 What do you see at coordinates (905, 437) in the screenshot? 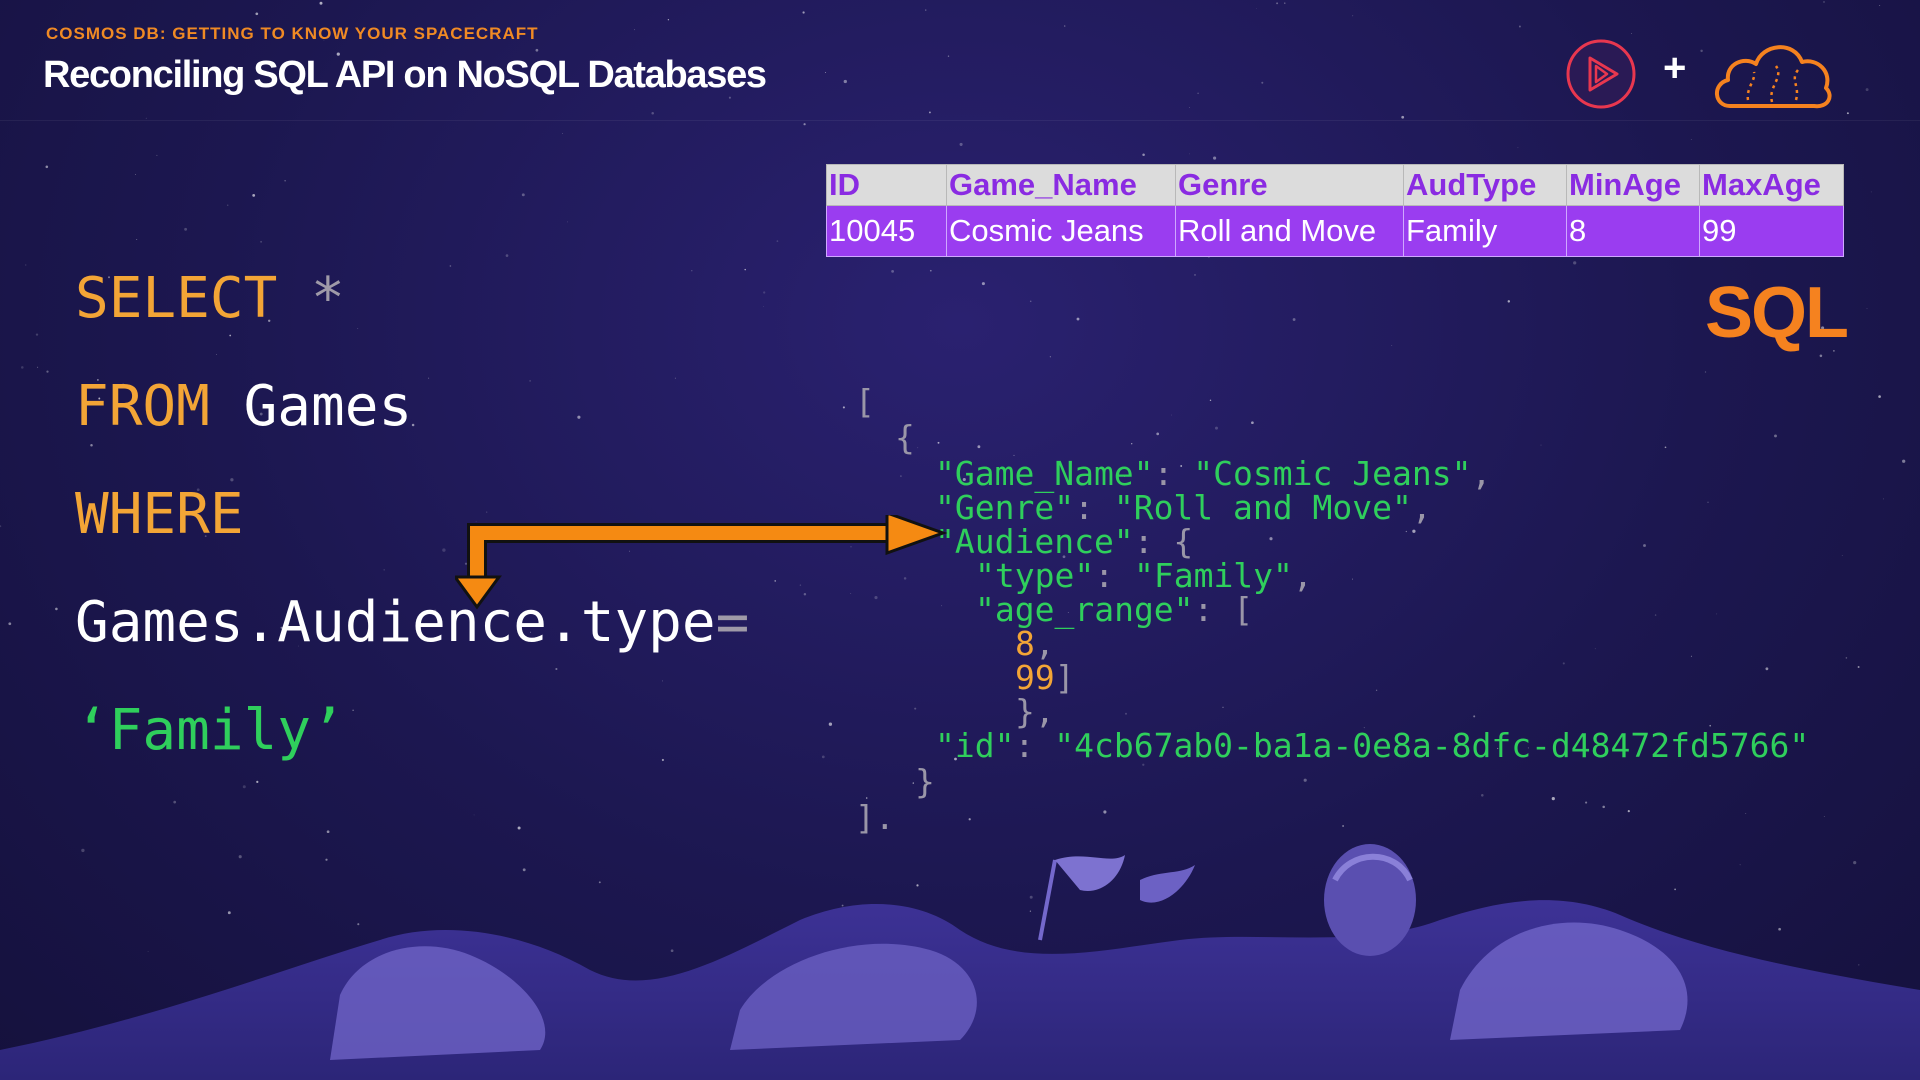
I see `json-open-brace: {` at bounding box center [905, 437].